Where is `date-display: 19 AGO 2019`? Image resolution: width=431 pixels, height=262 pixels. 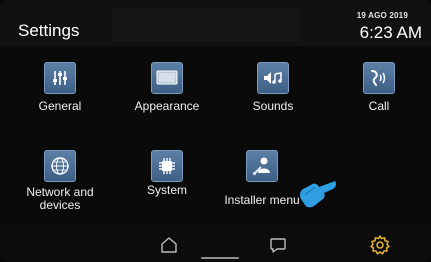 date-display: 19 AGO 2019 is located at coordinates (382, 15).